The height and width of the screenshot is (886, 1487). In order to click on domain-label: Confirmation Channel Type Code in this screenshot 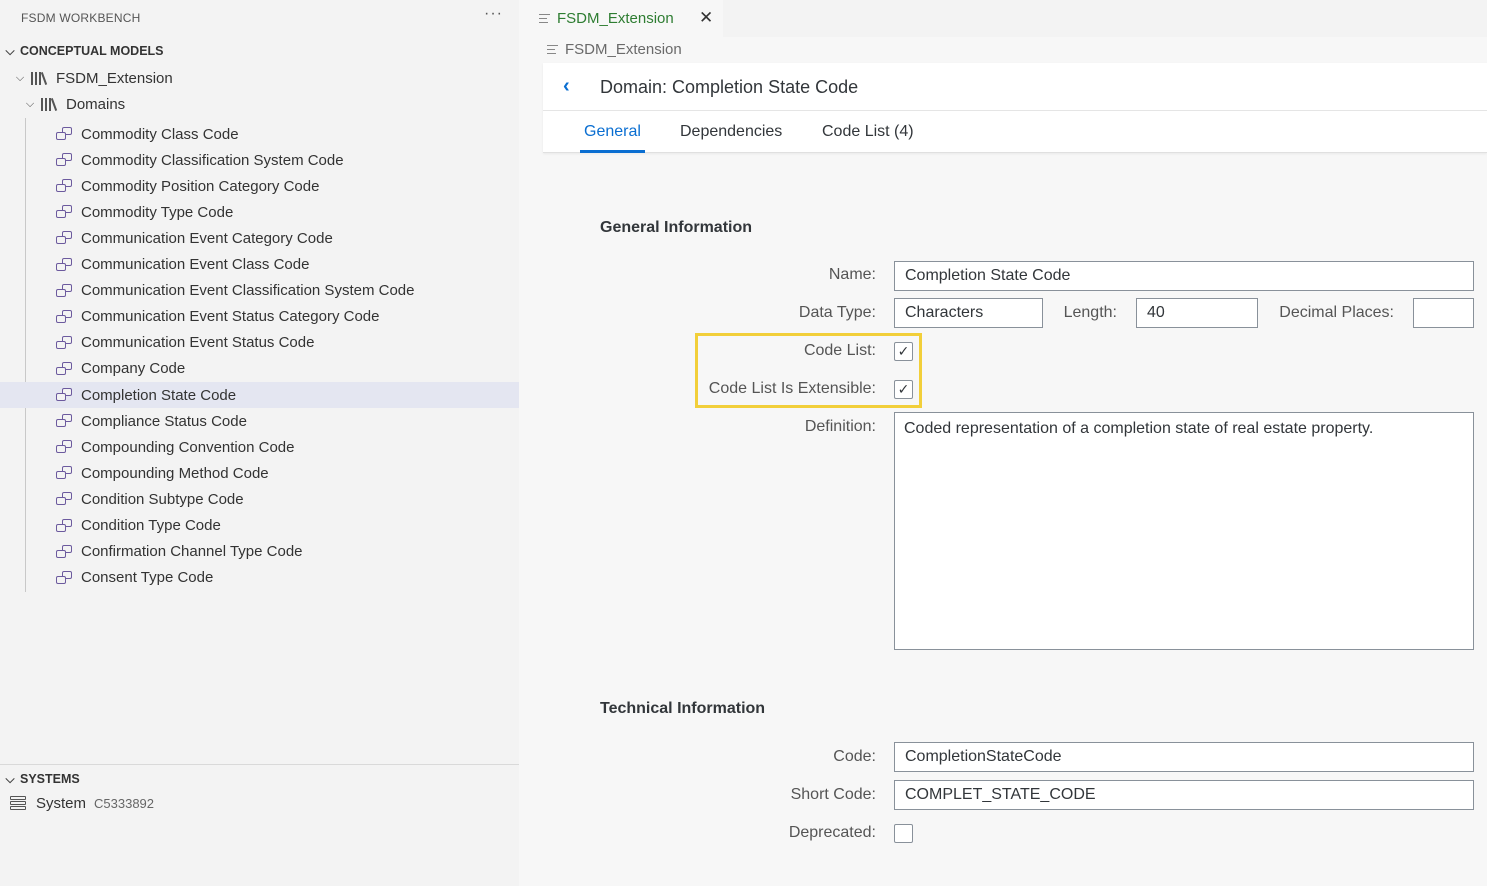, I will do `click(192, 552)`.